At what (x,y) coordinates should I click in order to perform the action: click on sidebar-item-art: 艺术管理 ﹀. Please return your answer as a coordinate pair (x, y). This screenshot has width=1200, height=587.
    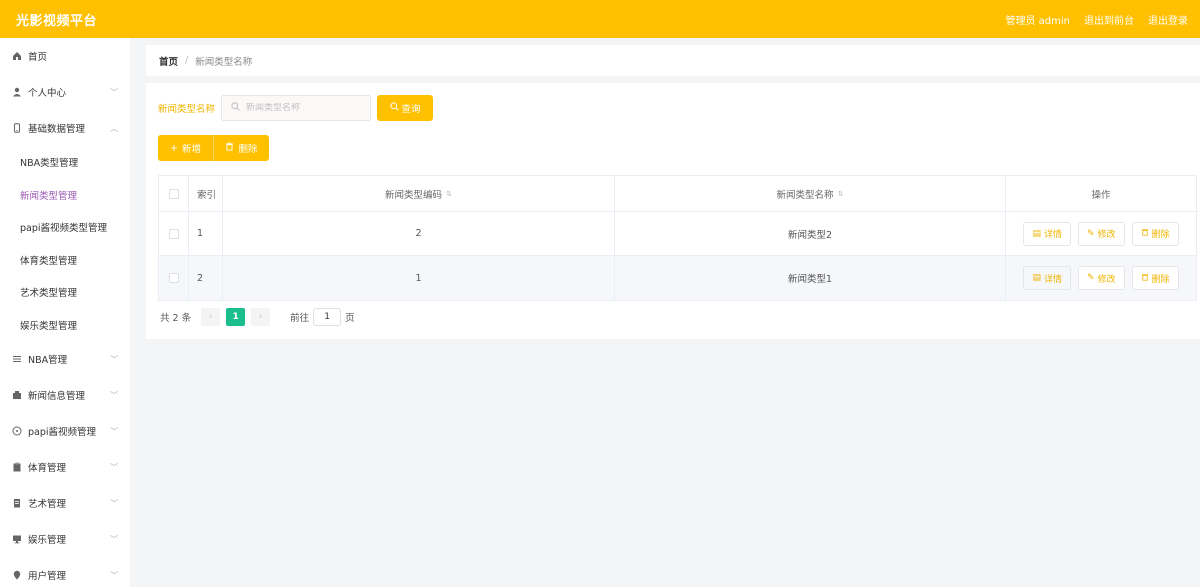
    Looking at the image, I should click on (65, 503).